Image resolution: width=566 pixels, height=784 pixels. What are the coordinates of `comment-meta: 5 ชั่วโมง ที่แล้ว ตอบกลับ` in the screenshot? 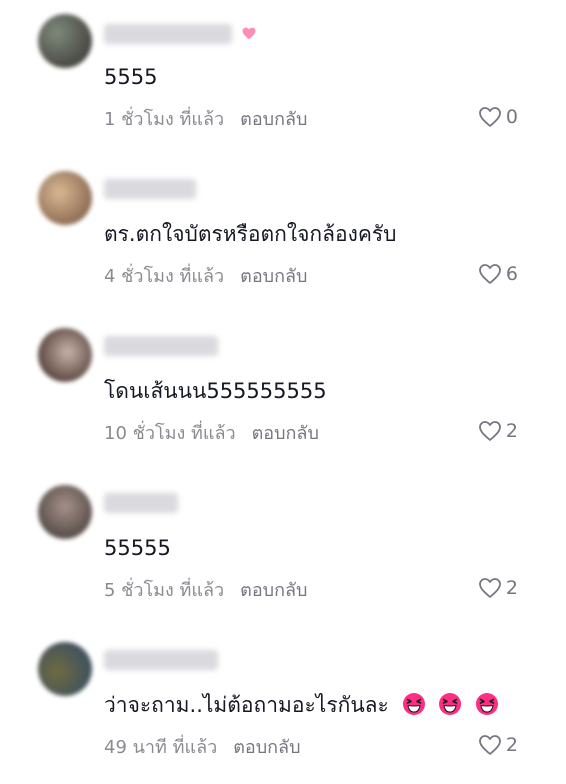 It's located at (205, 591).